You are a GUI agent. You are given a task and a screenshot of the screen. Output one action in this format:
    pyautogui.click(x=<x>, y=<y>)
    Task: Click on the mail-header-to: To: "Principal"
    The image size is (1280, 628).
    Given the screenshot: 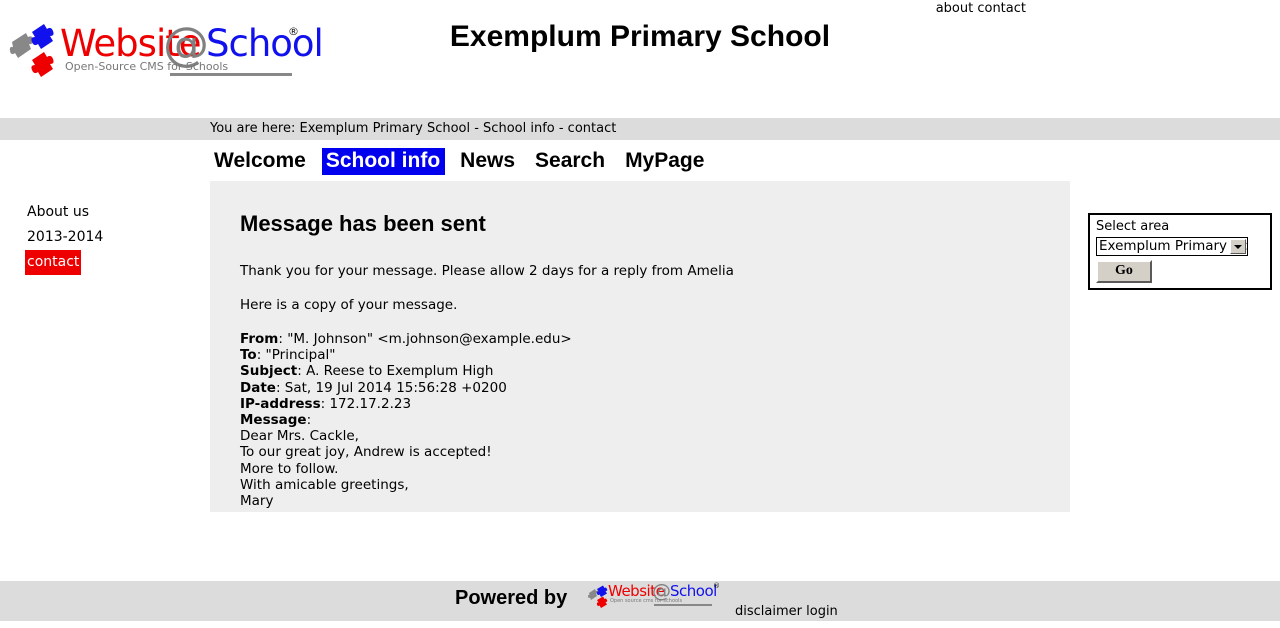 What is the action you would take?
    pyautogui.click(x=640, y=355)
    